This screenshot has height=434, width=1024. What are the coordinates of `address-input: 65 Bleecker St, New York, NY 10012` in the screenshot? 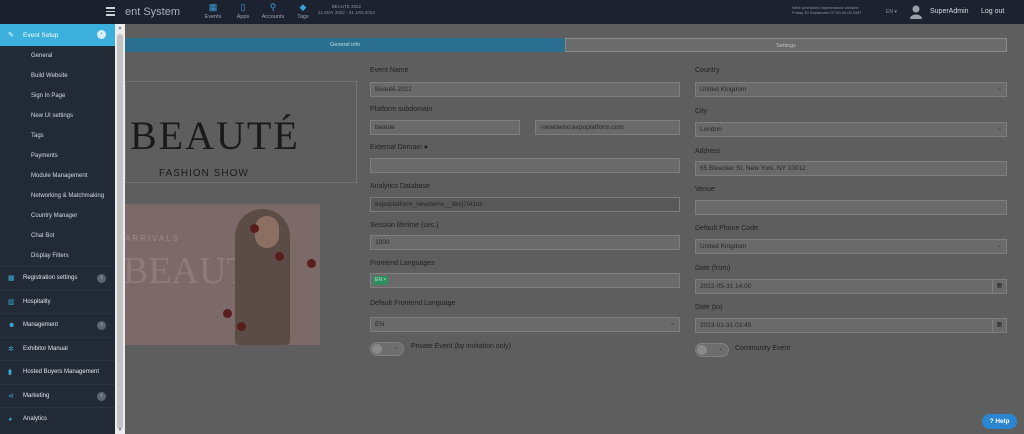 It's located at (851, 168).